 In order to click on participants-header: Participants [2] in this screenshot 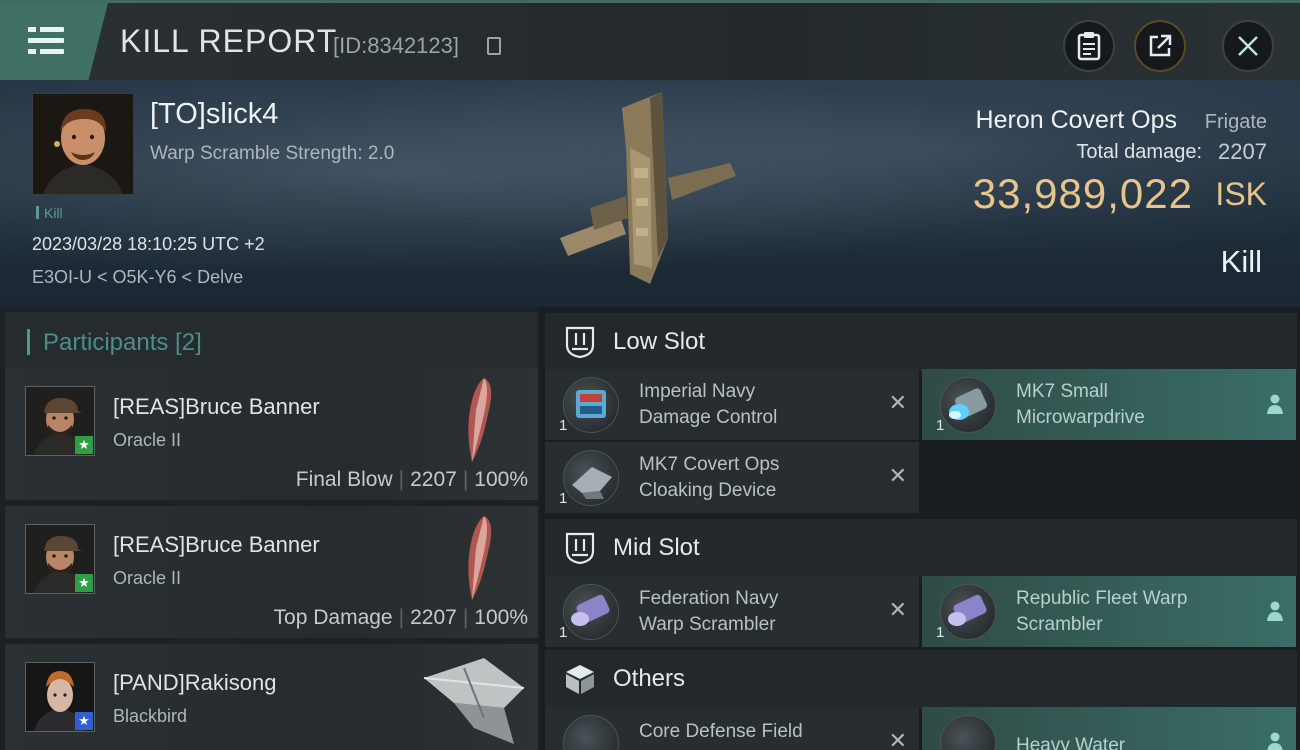, I will do `click(271, 341)`.